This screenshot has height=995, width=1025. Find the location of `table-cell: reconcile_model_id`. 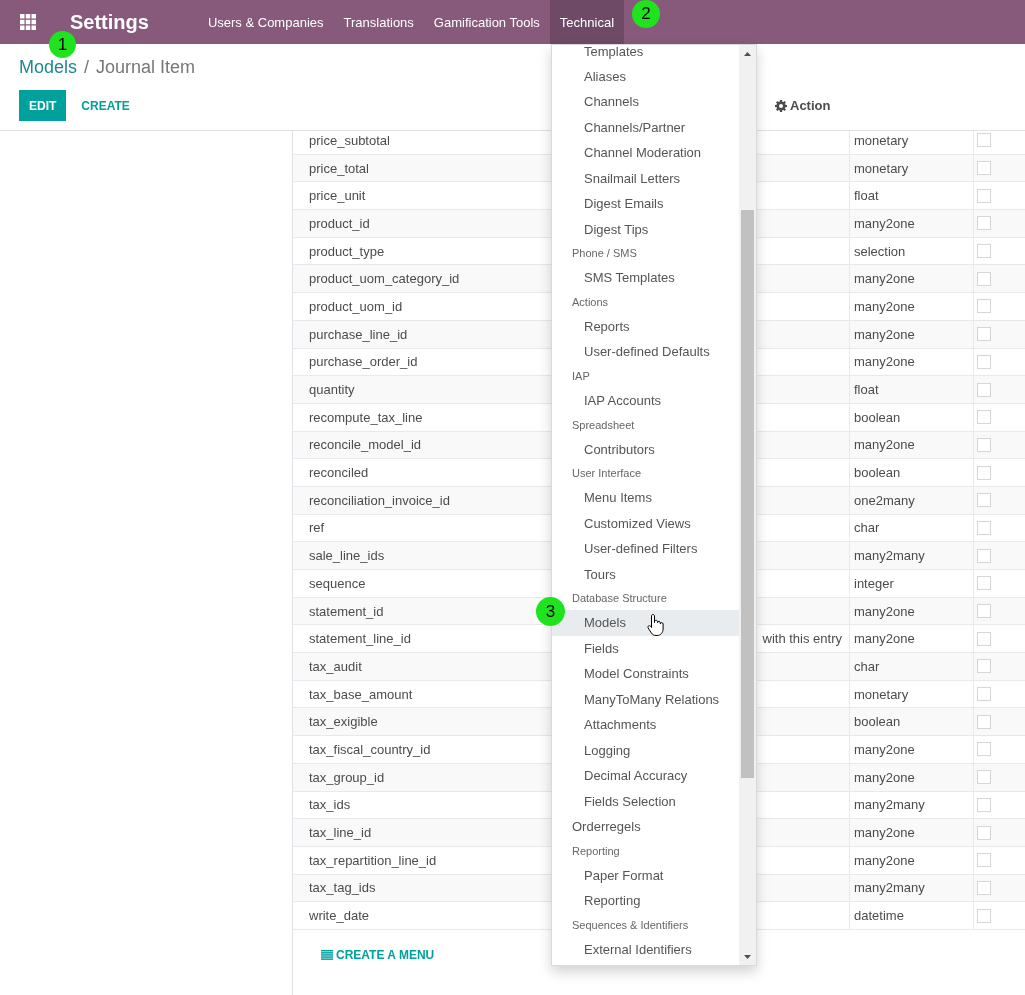

table-cell: reconcile_model_id is located at coordinates (365, 445).